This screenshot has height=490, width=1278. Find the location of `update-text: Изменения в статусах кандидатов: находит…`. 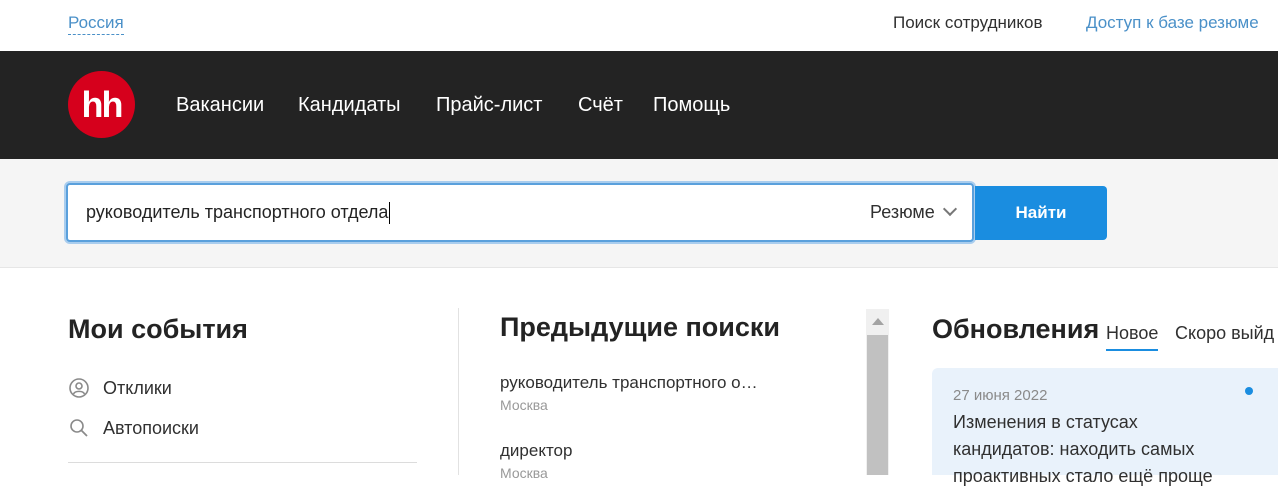

update-text: Изменения в статусах кандидатов: находит… is located at coordinates (1083, 449).